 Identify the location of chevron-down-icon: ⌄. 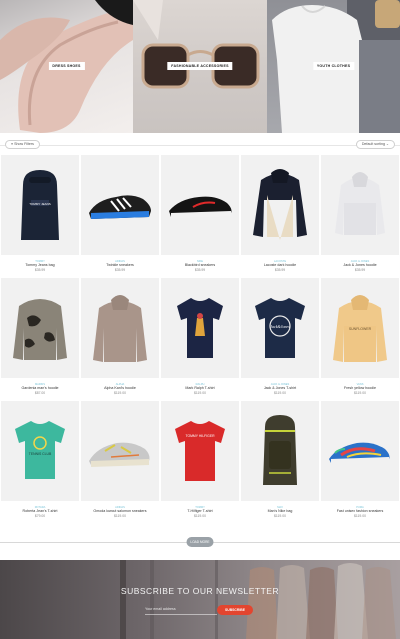
(386, 144).